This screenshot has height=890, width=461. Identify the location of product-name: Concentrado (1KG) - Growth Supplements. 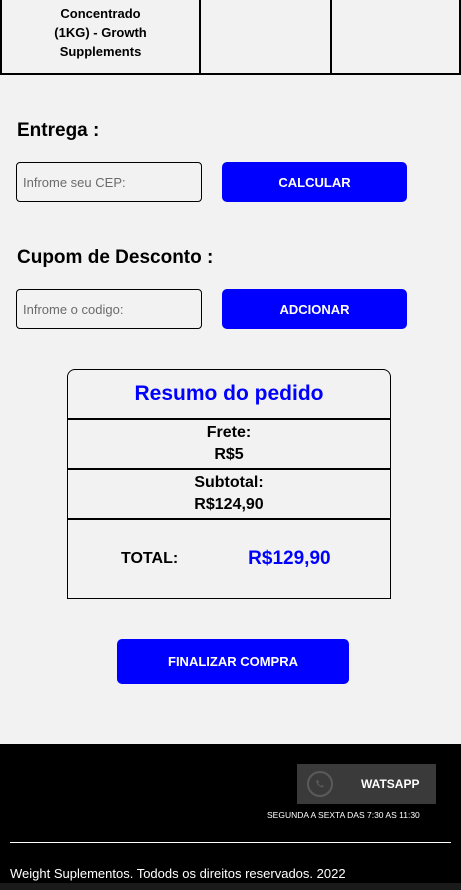
(100, 32).